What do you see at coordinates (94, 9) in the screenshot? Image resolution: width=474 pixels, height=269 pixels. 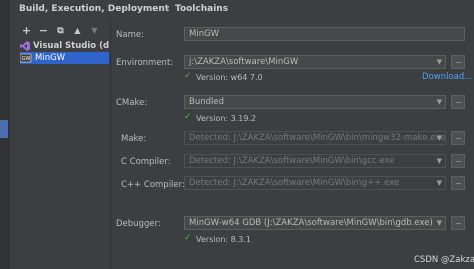 I see `breadcrumb-section: Build, Execution, Deployment` at bounding box center [94, 9].